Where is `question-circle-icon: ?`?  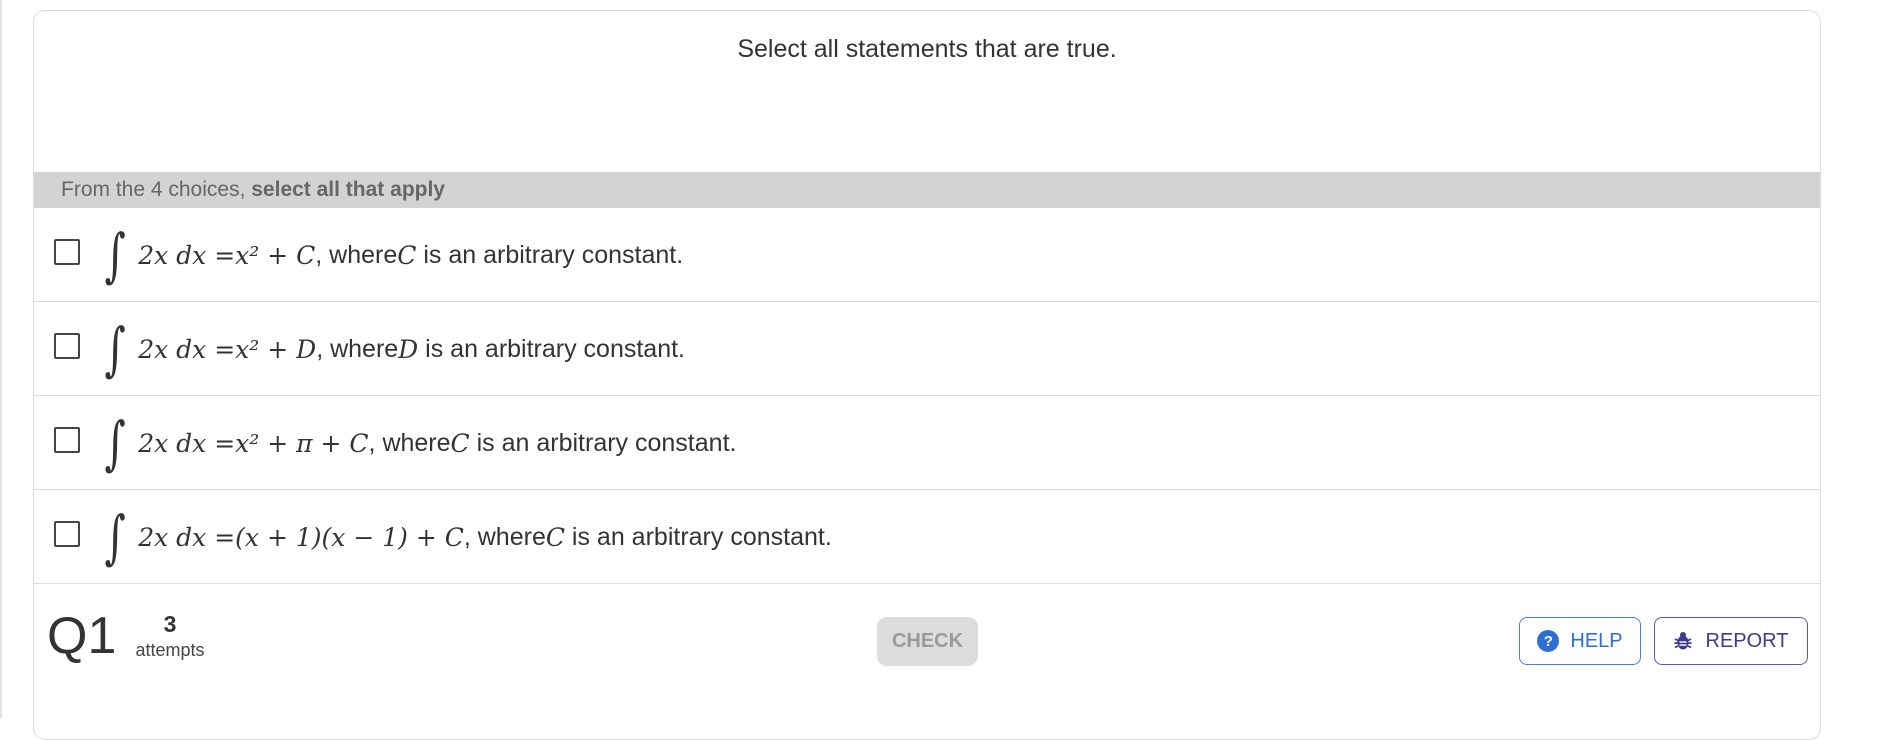
question-circle-icon: ? is located at coordinates (1548, 641).